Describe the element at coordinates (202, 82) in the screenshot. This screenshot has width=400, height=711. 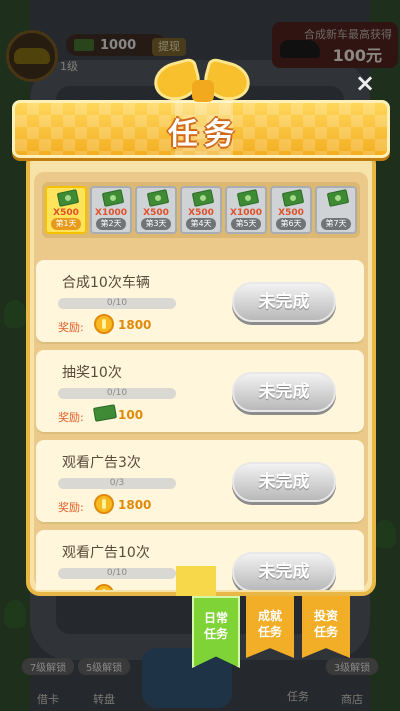
I see `gift-bow-icon` at that location.